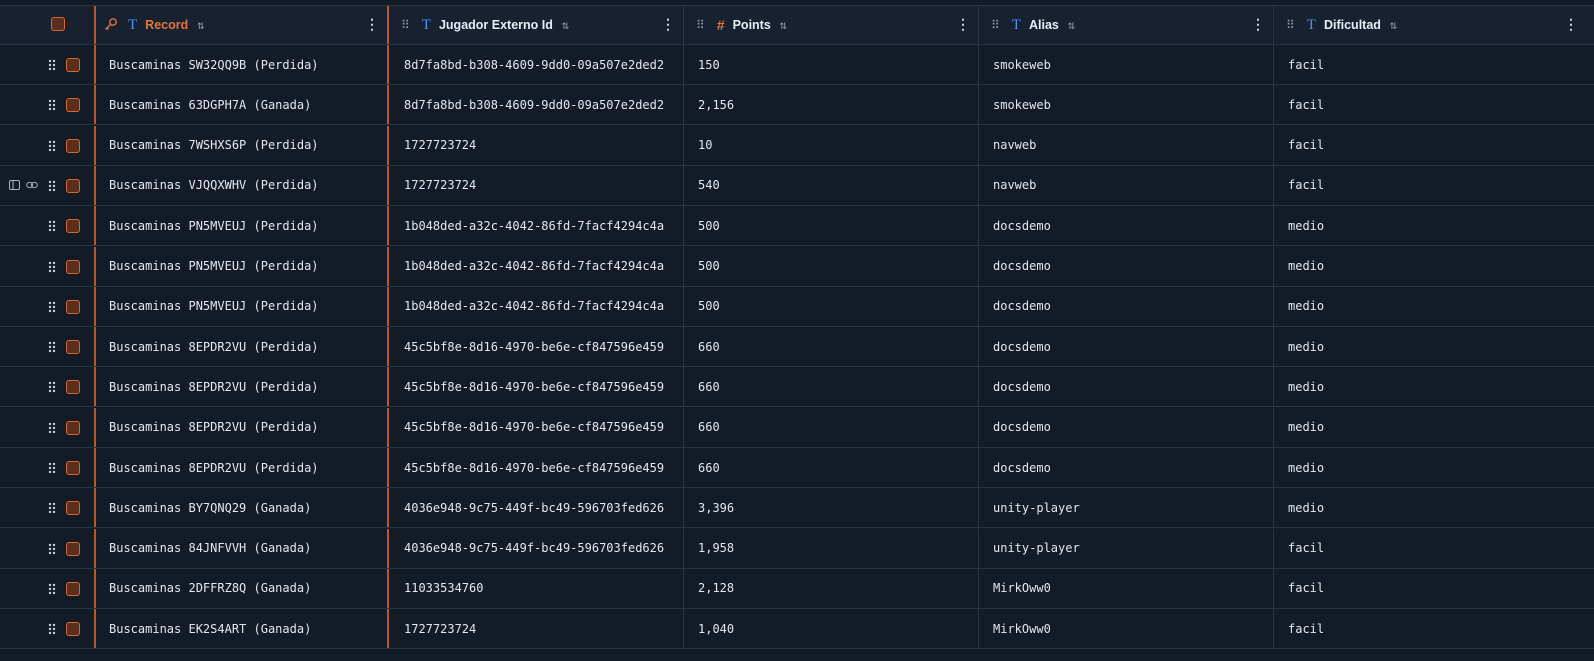 Image resolution: width=1594 pixels, height=661 pixels. I want to click on cell-points: 540, so click(830, 185).